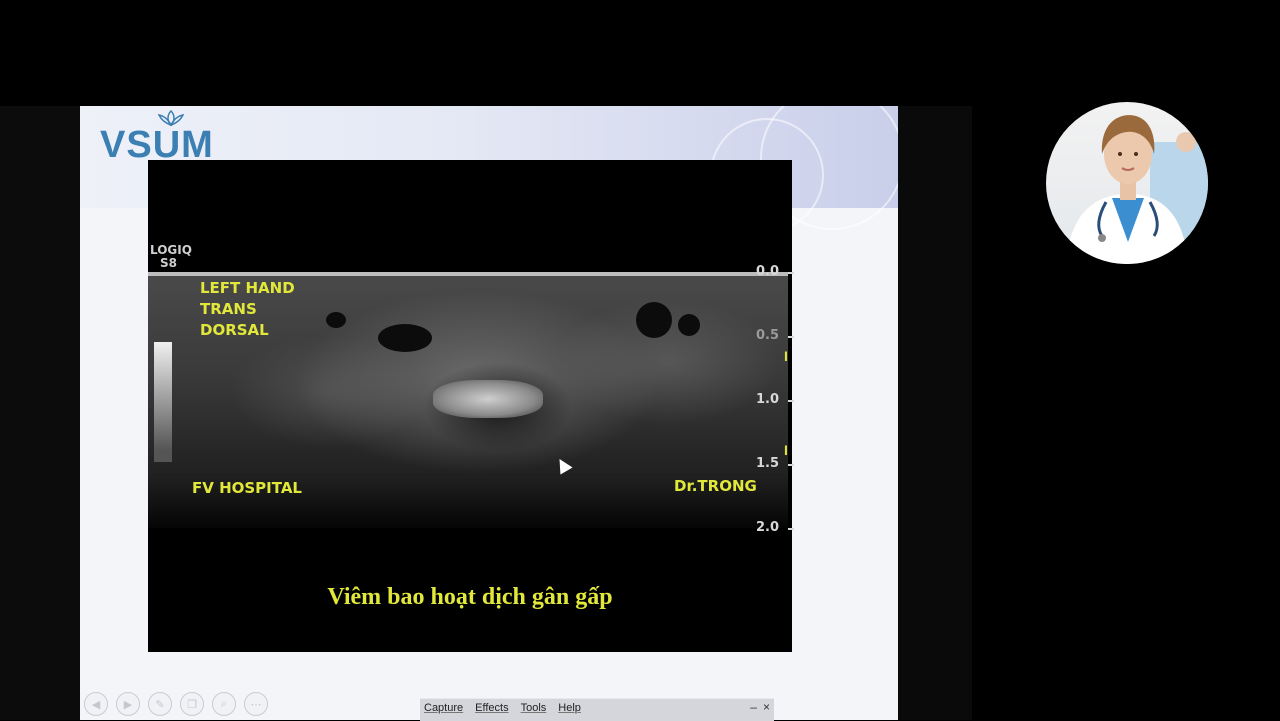 The image size is (1280, 721). I want to click on orientation-labels: LEFT HAND TRANS DORSAL, so click(247, 309).